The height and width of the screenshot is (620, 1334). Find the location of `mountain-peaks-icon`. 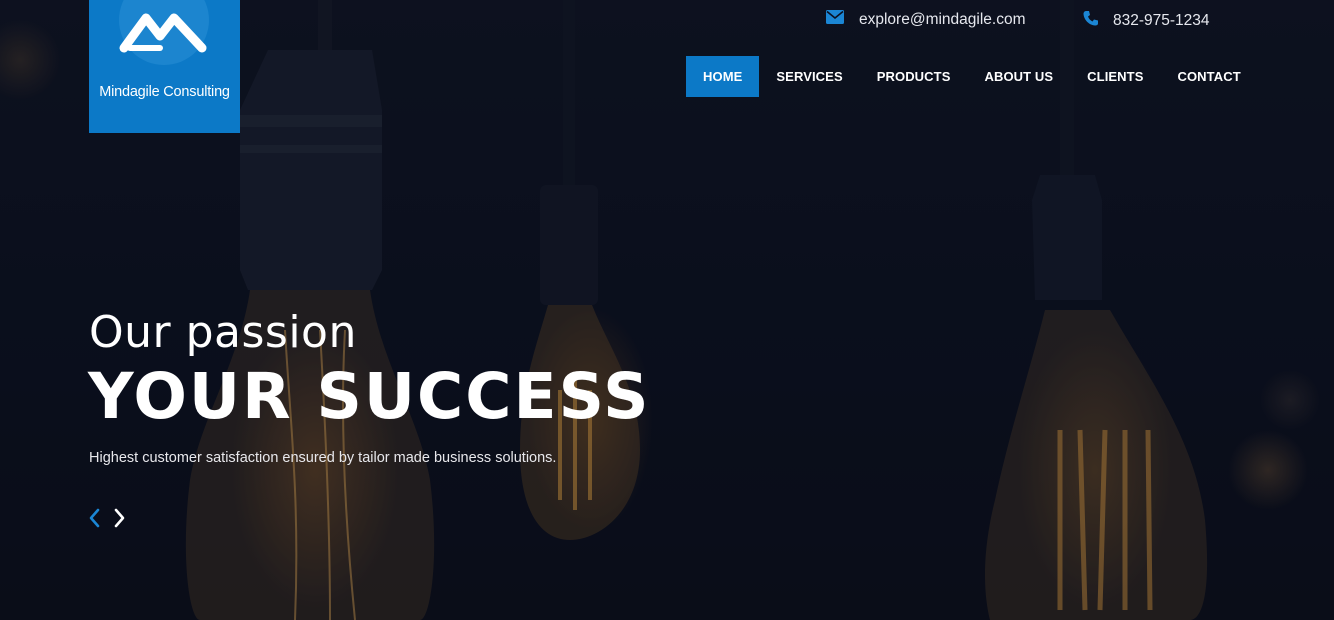

mountain-peaks-icon is located at coordinates (164, 32).